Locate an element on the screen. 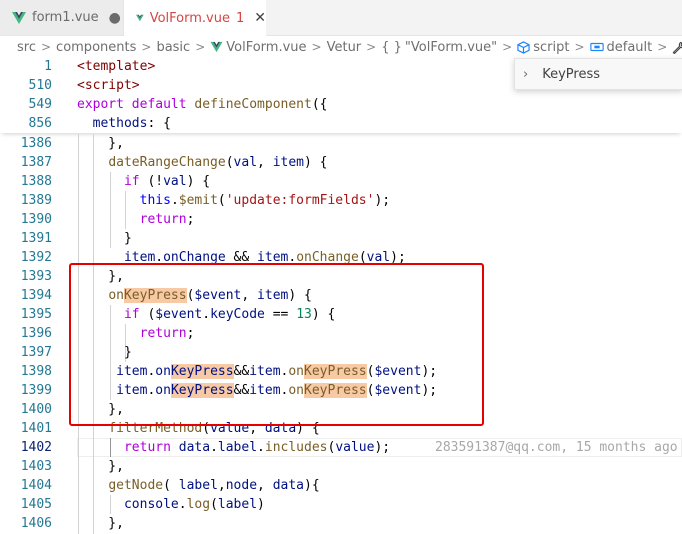  code-line: 1388 if (!val) { is located at coordinates (341, 181).